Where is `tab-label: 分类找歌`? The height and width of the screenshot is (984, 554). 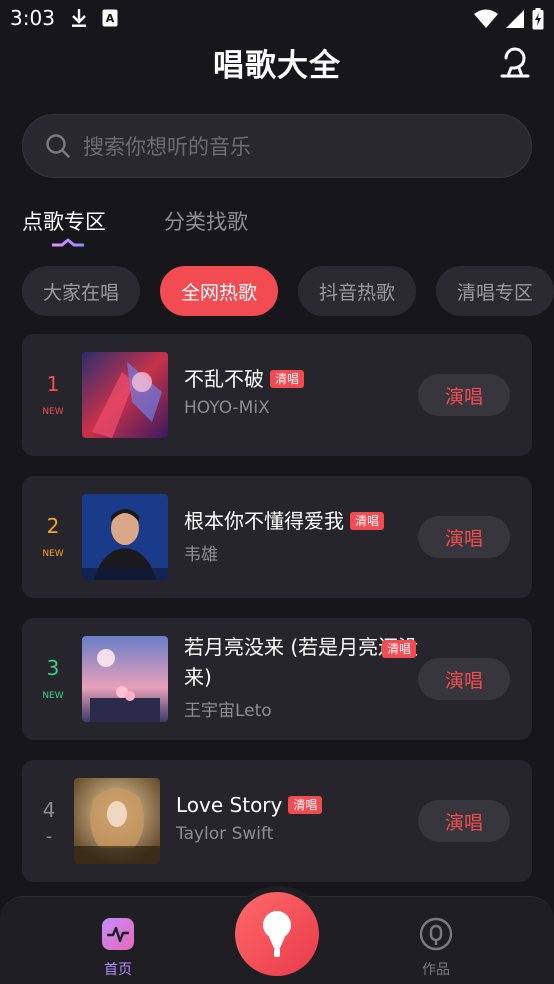 tab-label: 分类找歌 is located at coordinates (206, 222).